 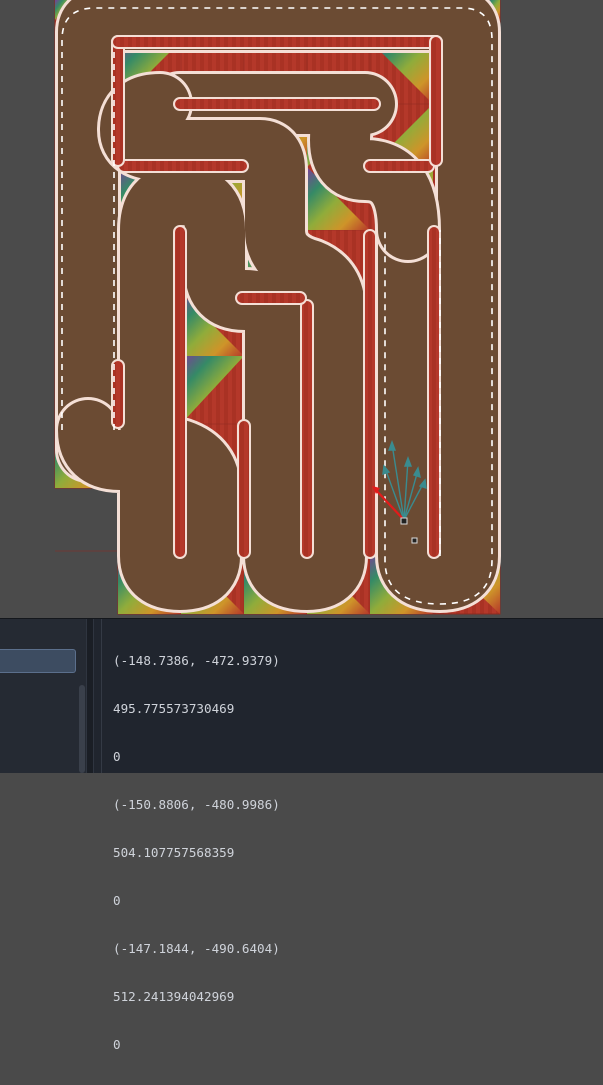 What do you see at coordinates (101, 696) in the screenshot?
I see `panel-divider-line` at bounding box center [101, 696].